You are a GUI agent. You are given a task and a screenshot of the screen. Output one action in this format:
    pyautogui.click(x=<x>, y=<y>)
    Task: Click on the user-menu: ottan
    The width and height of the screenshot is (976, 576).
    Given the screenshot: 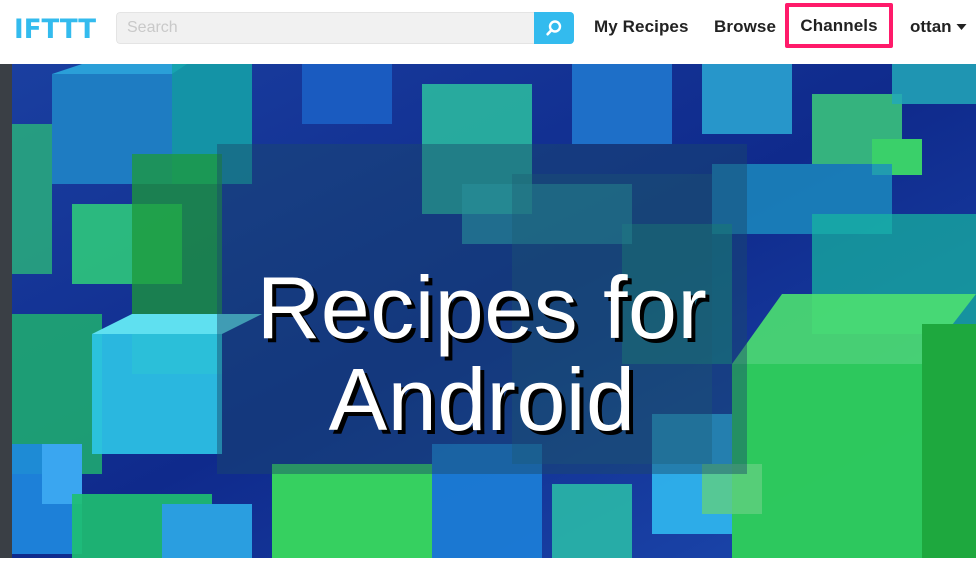 What is the action you would take?
    pyautogui.click(x=938, y=27)
    